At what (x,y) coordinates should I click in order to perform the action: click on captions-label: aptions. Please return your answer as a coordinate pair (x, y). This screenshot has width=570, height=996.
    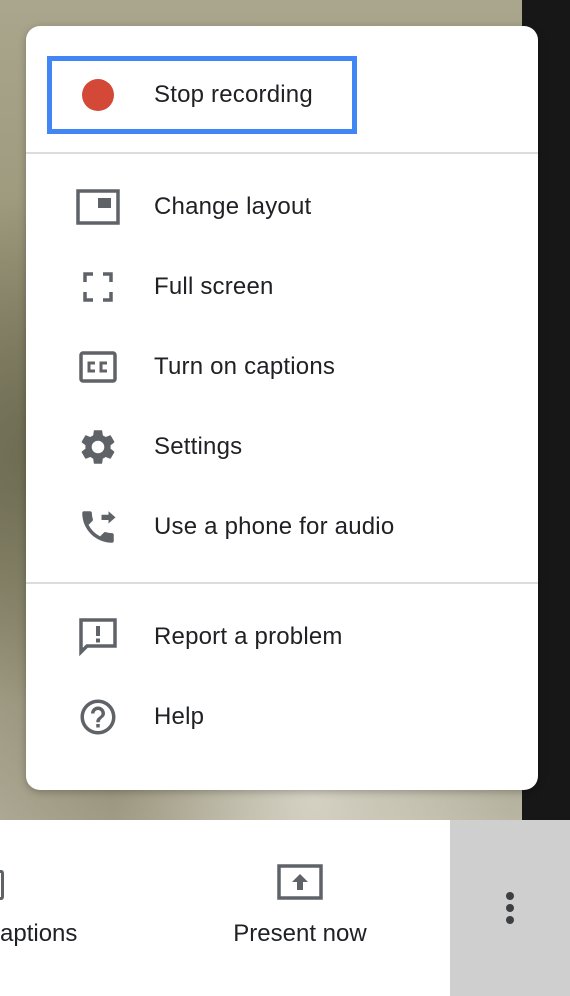
    Looking at the image, I should click on (39, 933).